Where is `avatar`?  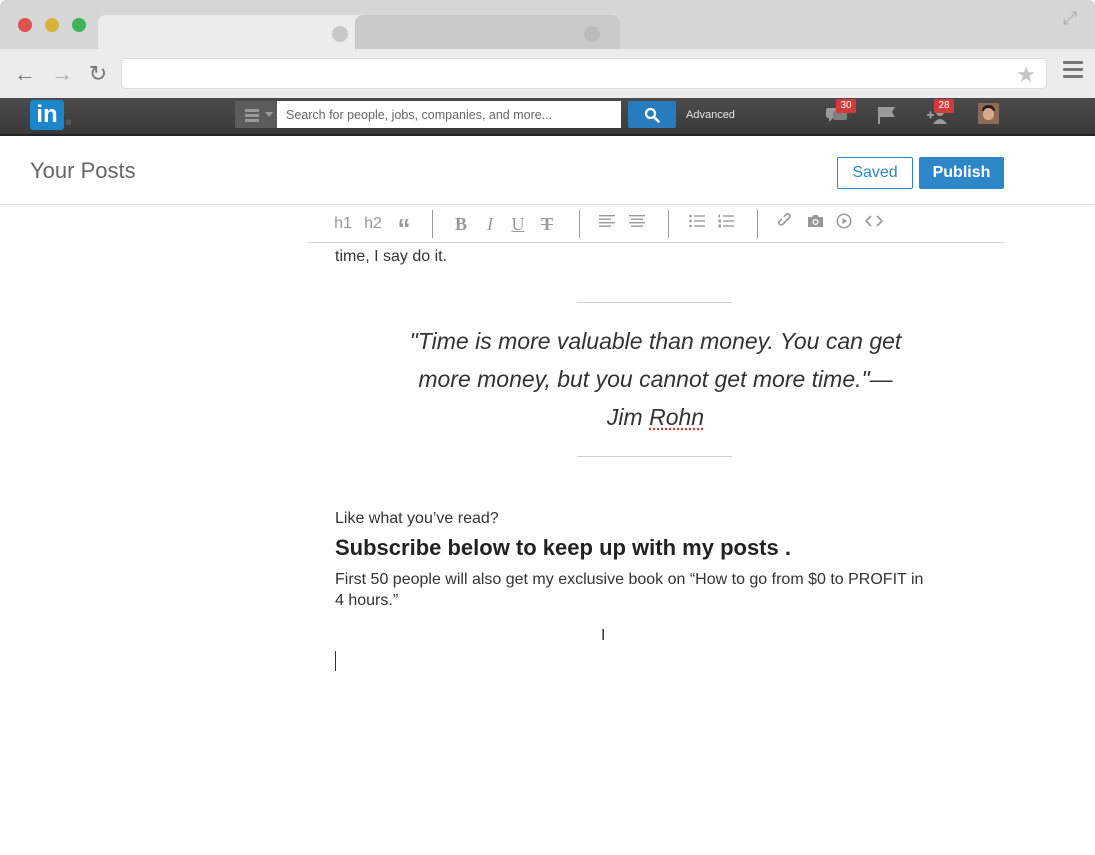 avatar is located at coordinates (988, 113).